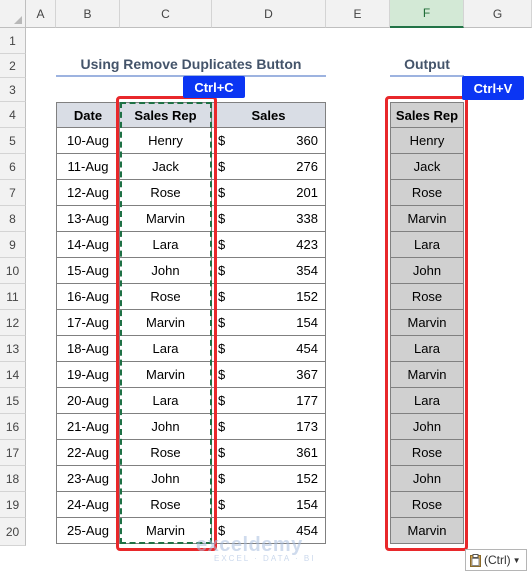 The height and width of the screenshot is (580, 532). Describe the element at coordinates (13, 271) in the screenshot. I see `row-header-10: 10` at that location.